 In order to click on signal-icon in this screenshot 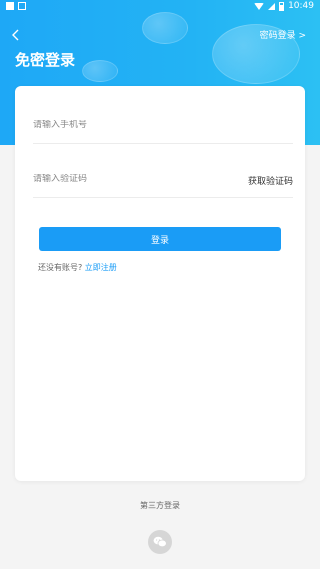, I will do `click(272, 6)`.